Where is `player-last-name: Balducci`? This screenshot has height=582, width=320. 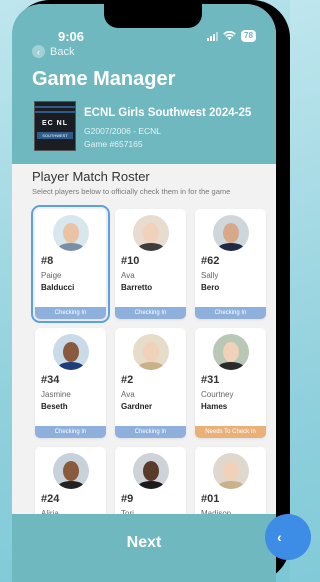
player-last-name: Balducci is located at coordinates (58, 287).